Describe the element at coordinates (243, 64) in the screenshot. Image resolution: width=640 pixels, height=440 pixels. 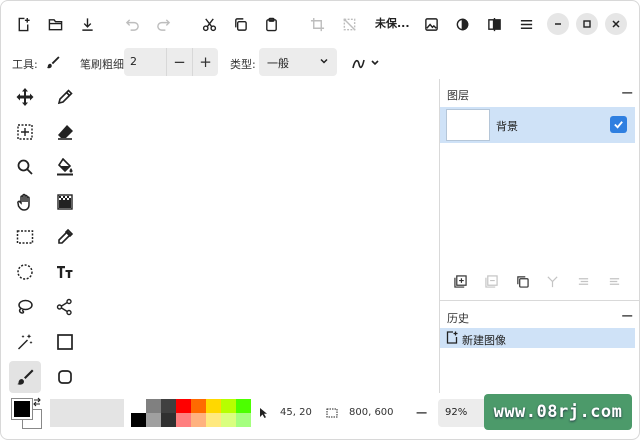
I see `type-label: 类型:` at that location.